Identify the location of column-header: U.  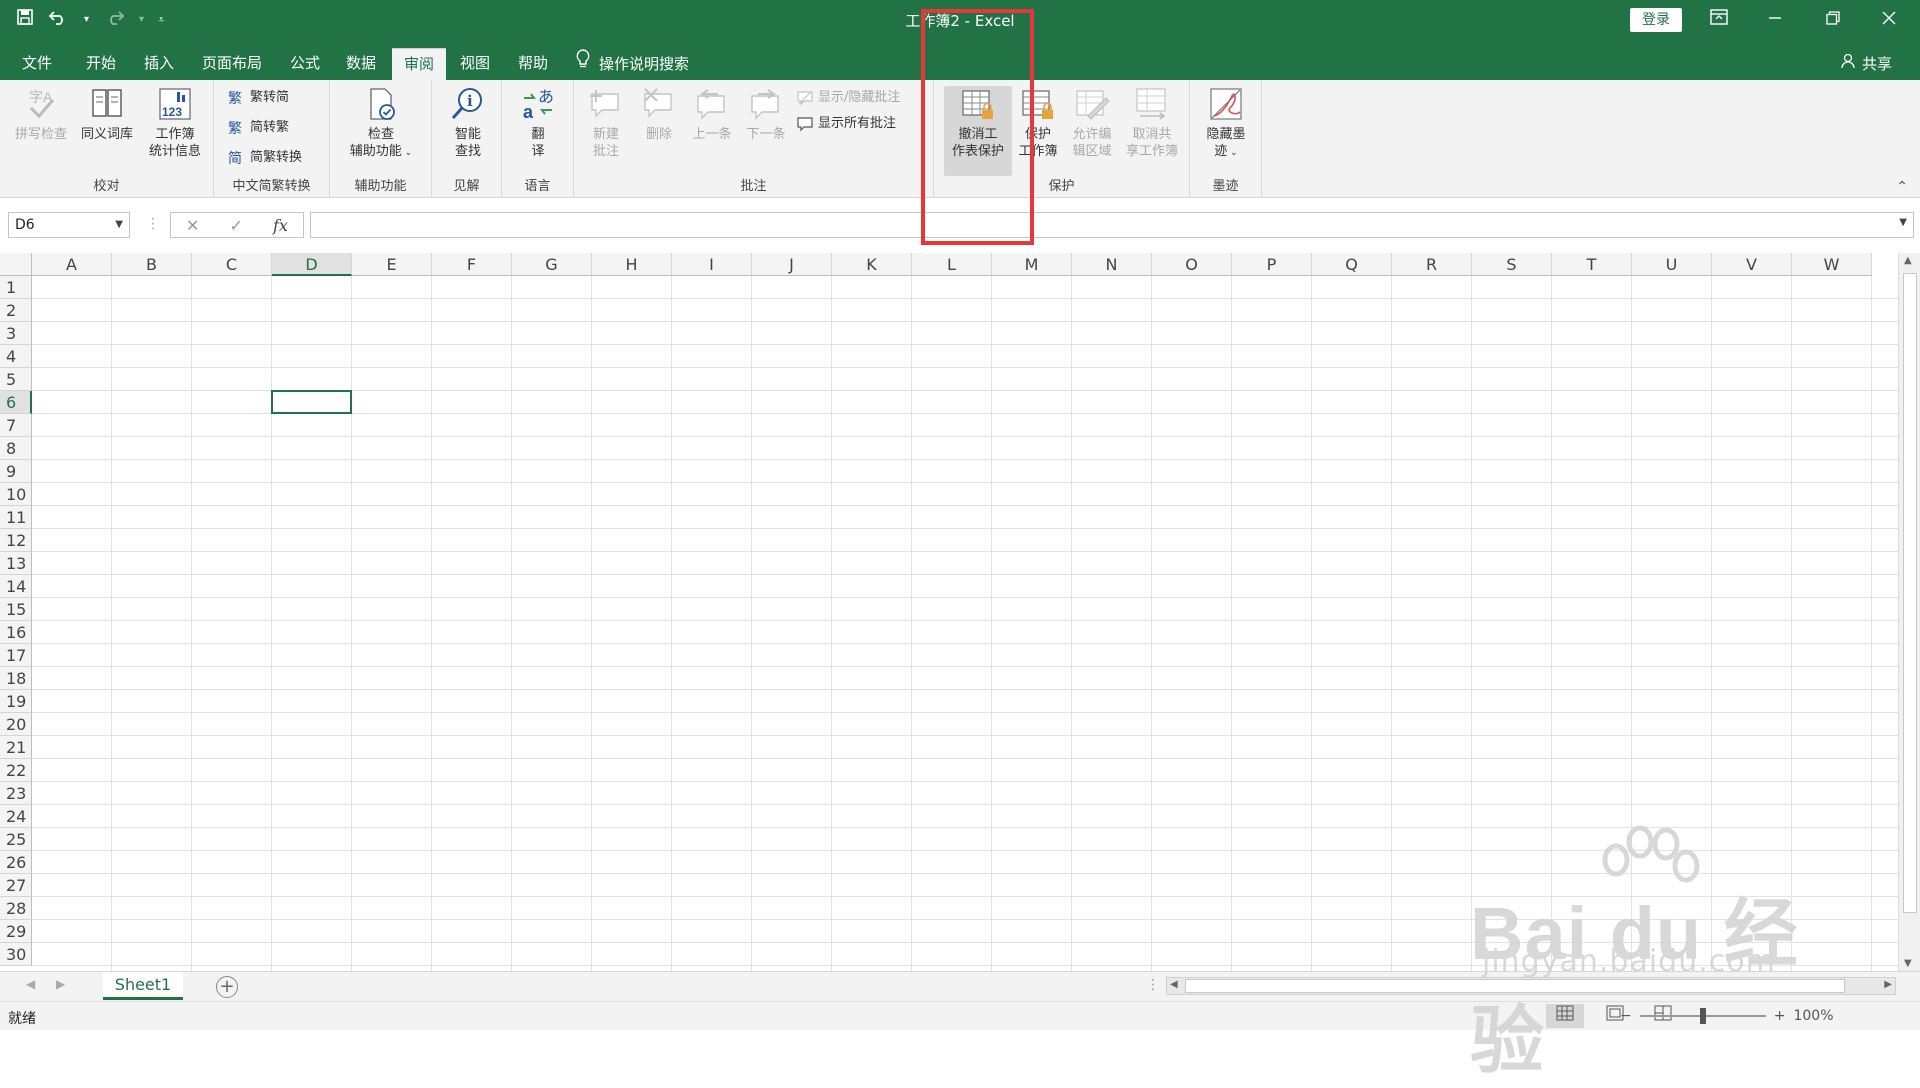
(1672, 264).